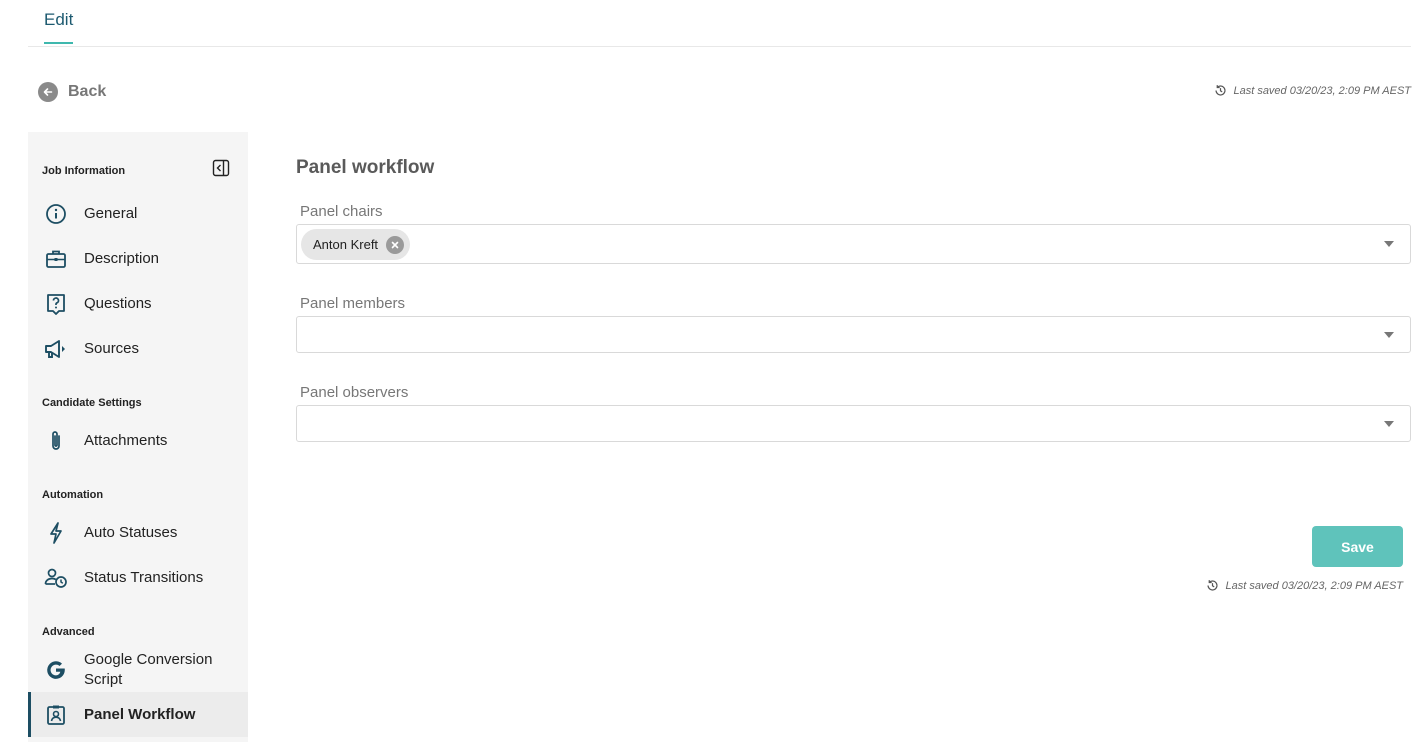 The image size is (1417, 742). Describe the element at coordinates (131, 532) in the screenshot. I see `sidebar-item-label: Auto Statuses` at that location.